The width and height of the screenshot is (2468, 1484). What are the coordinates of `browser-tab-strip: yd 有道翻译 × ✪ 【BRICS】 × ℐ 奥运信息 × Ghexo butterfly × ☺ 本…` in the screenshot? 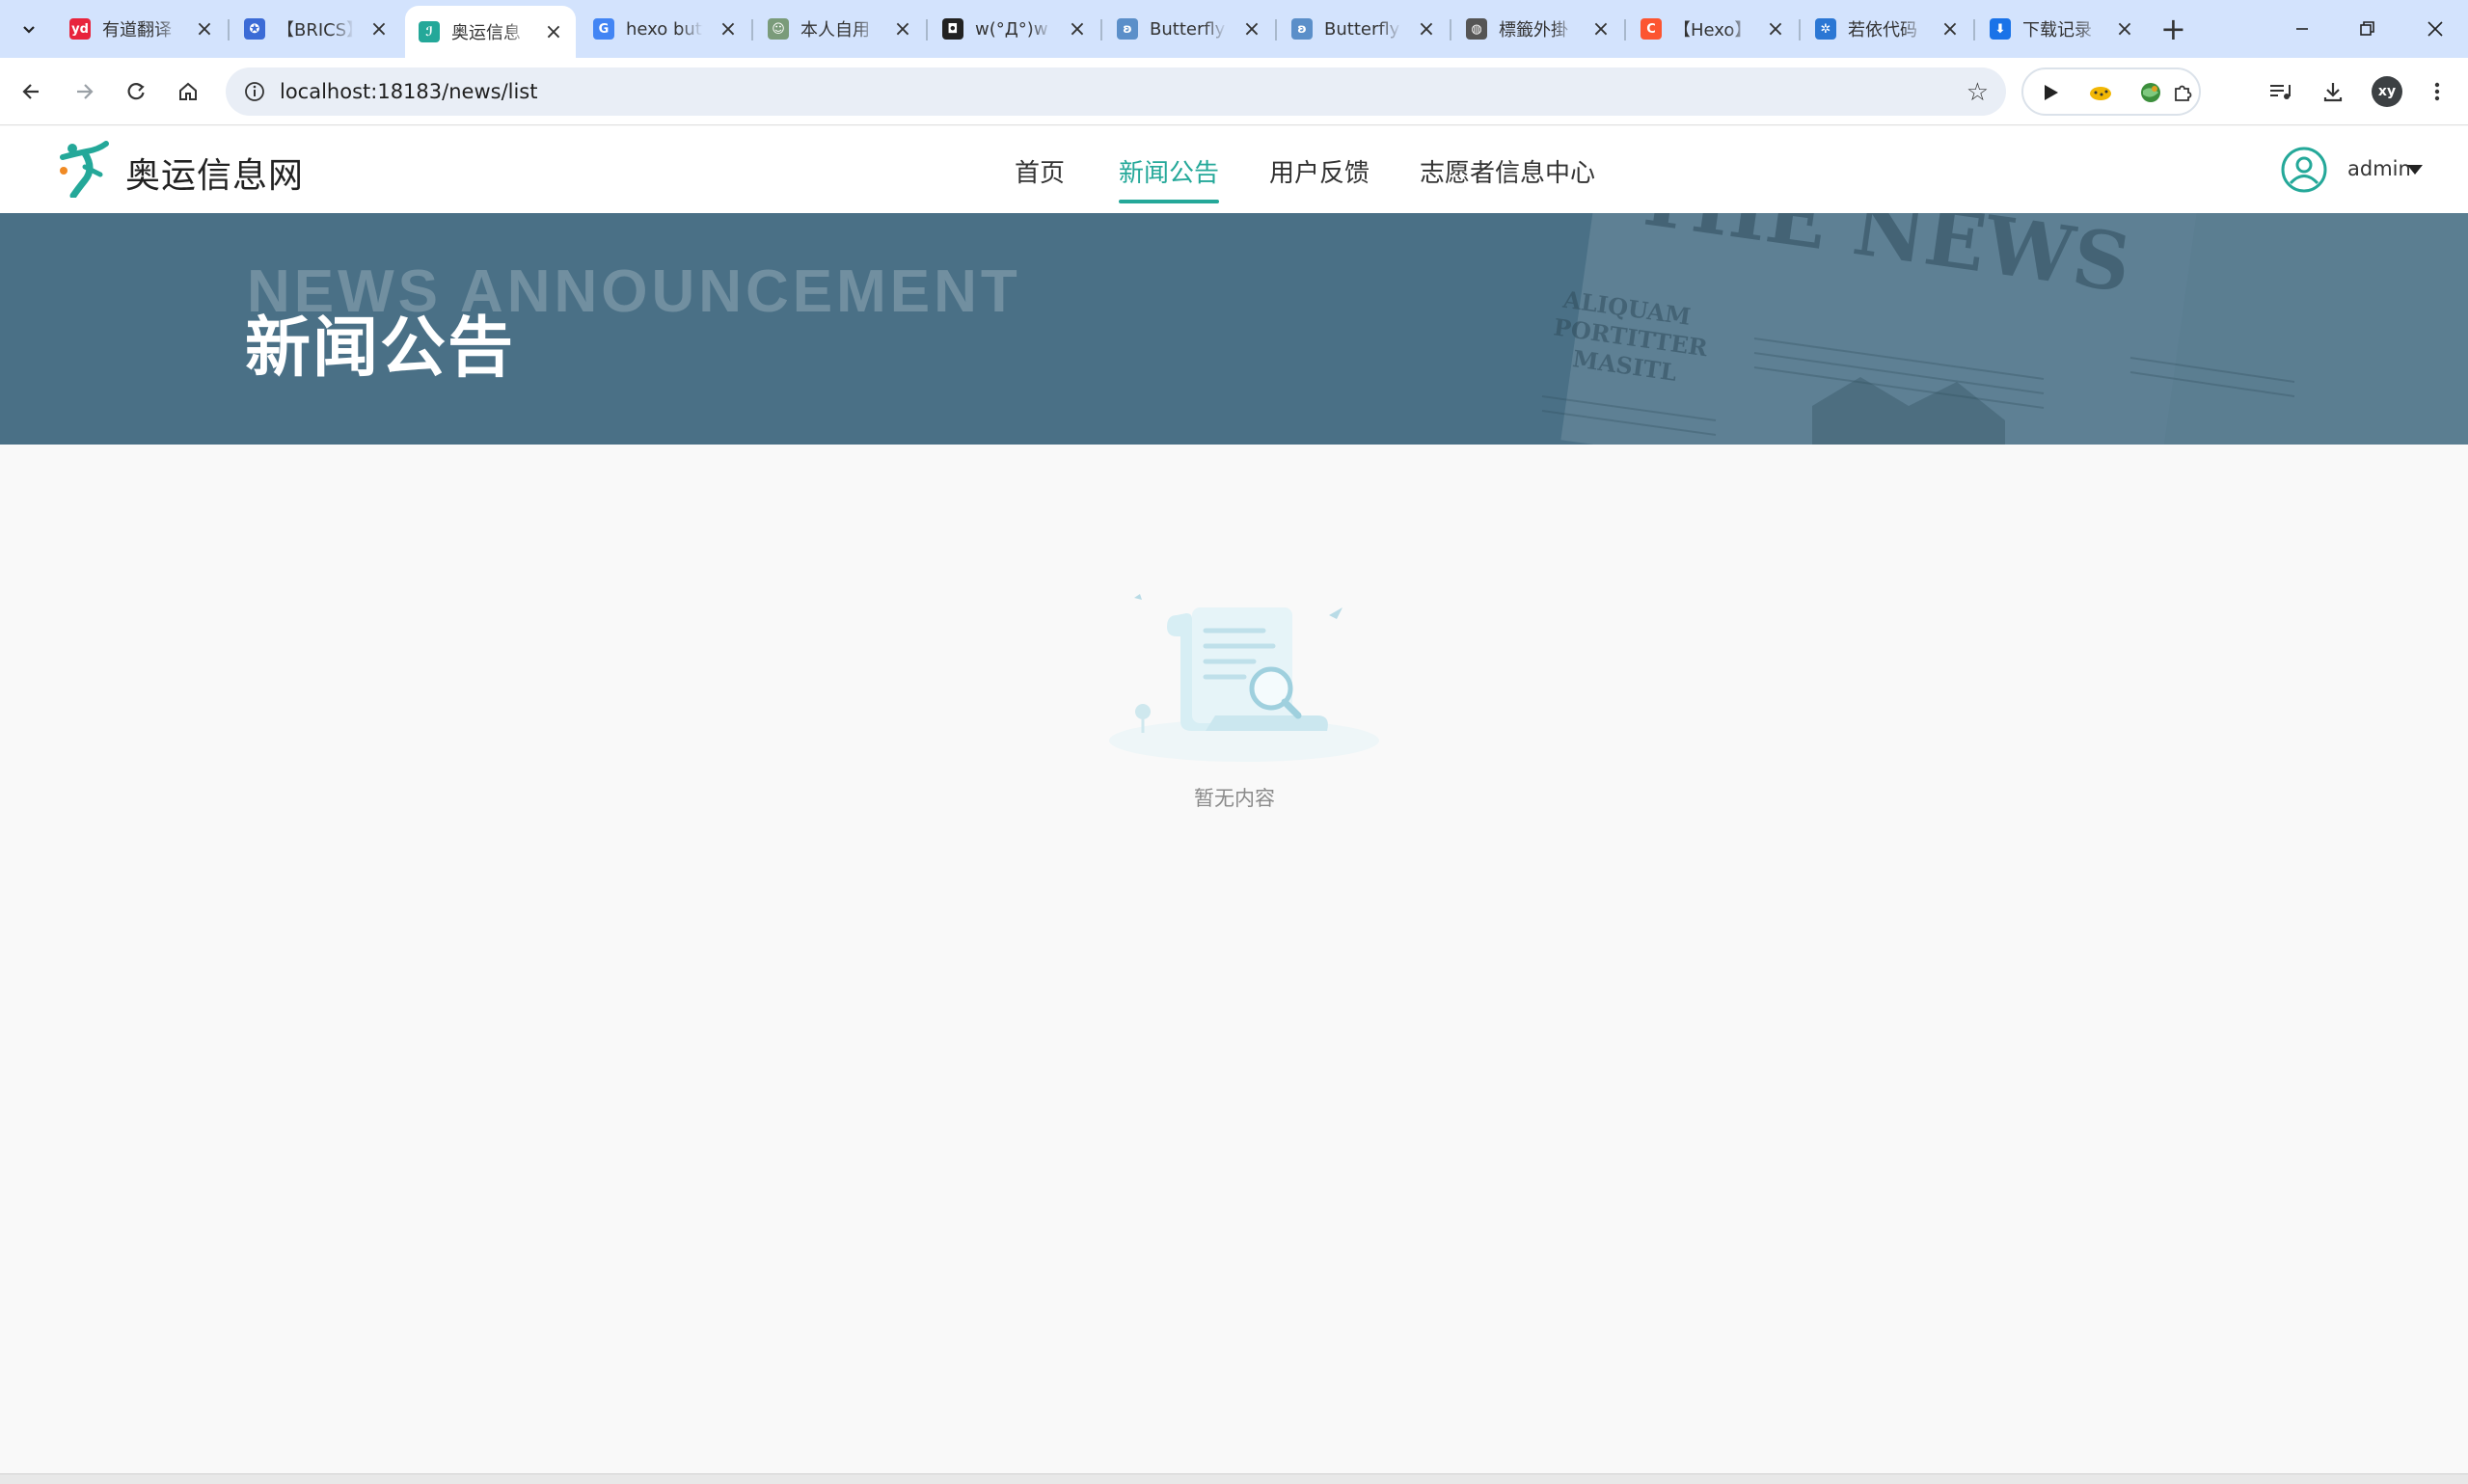 It's located at (1234, 29).